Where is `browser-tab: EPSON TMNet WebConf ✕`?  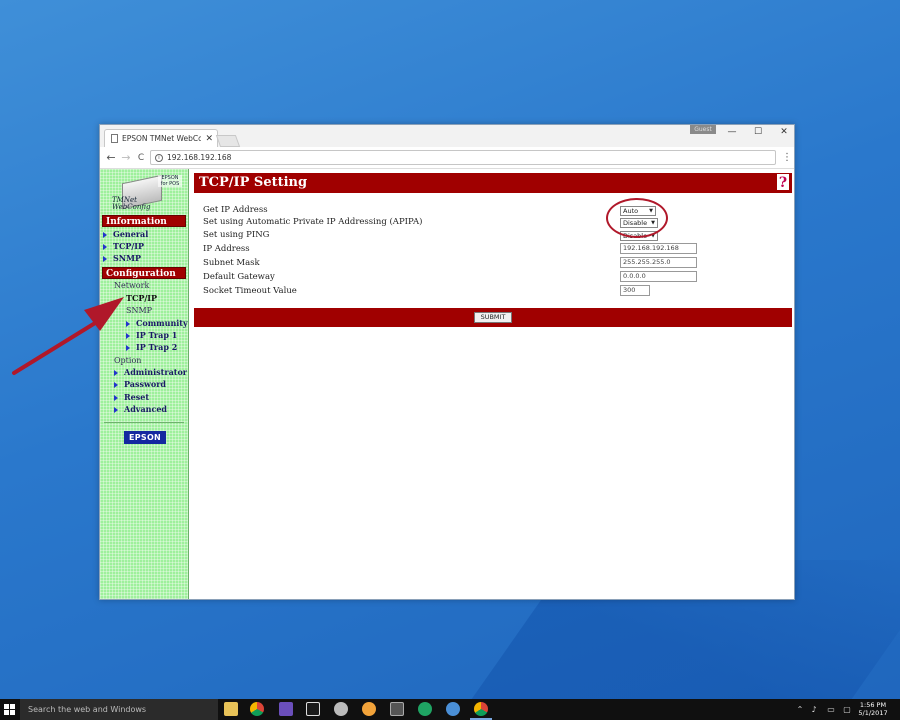 browser-tab: EPSON TMNet WebConf ✕ is located at coordinates (161, 138).